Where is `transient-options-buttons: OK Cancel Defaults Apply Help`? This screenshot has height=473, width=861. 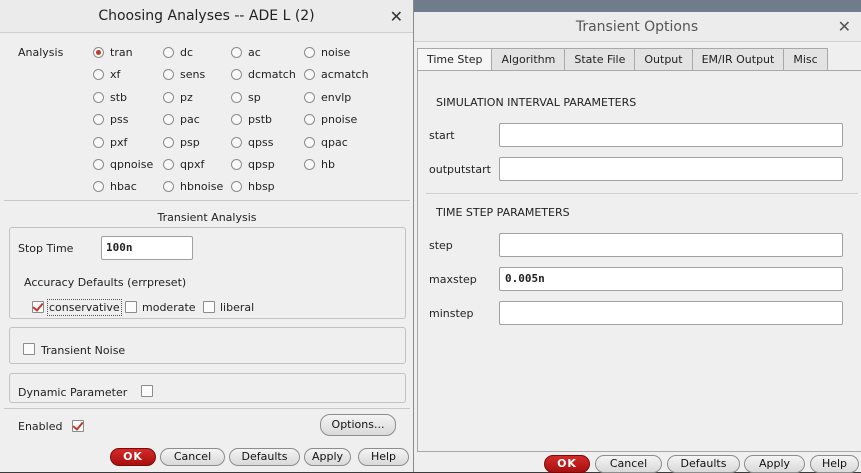 transient-options-buttons: OK Cancel Defaults Apply Help is located at coordinates (637, 462).